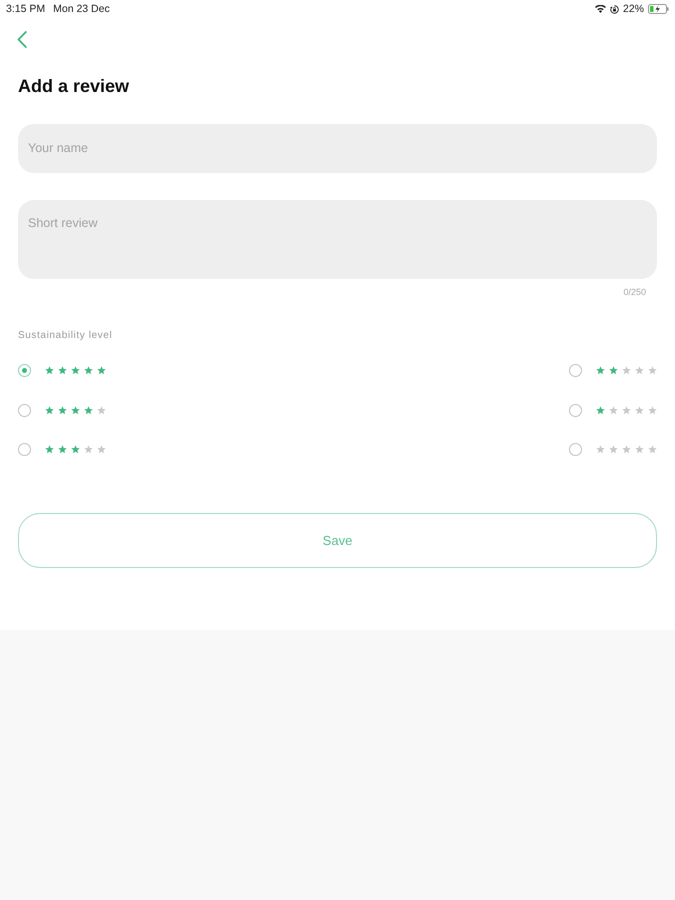  Describe the element at coordinates (81, 9) in the screenshot. I see `status-date: Mon 23 Dec` at that location.